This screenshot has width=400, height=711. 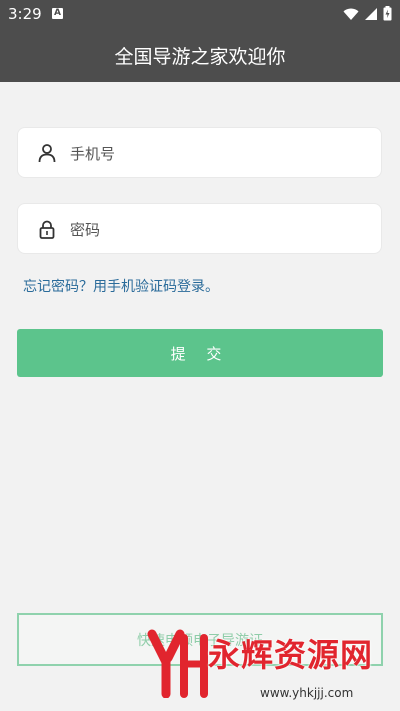 I want to click on page-title: 全国导游之家欢迎你, so click(x=200, y=56).